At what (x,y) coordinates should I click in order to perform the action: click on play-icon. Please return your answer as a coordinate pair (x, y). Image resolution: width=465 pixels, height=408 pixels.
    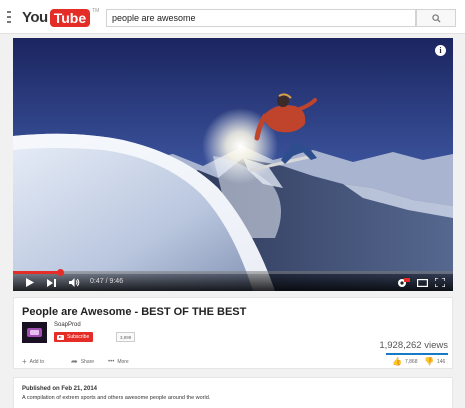
    Looking at the image, I should click on (29, 282).